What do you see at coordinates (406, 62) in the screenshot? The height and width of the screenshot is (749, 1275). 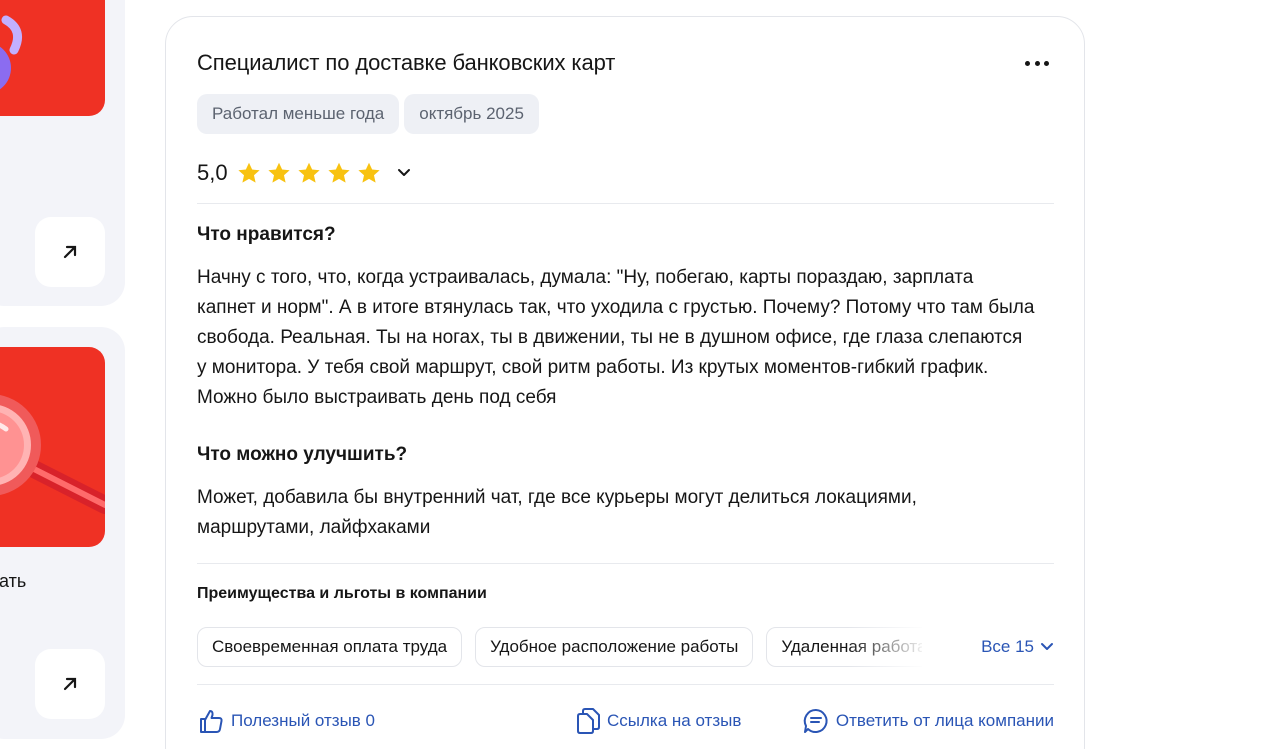 I see `review-title: Специалист по доставке банковских карт` at bounding box center [406, 62].